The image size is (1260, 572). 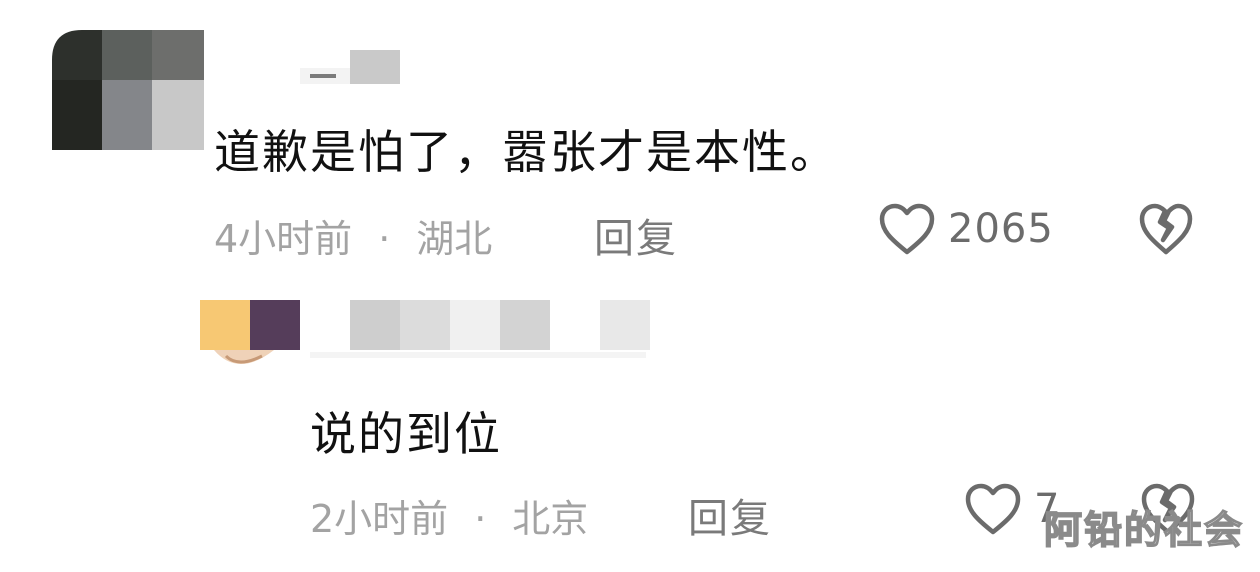 I want to click on comment-time: 4小时前, so click(x=283, y=239).